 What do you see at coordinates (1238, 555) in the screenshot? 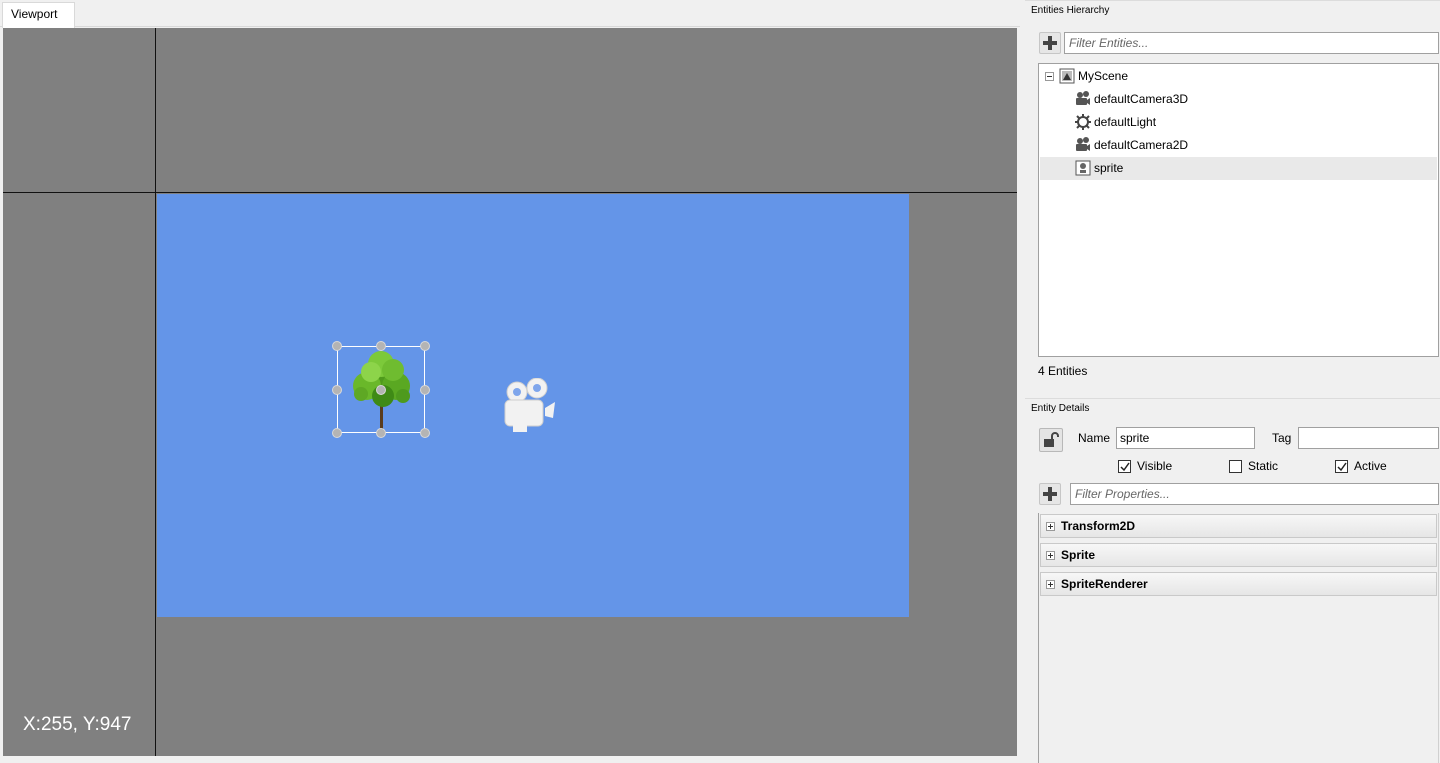
I see `component-sprite: Sprite` at bounding box center [1238, 555].